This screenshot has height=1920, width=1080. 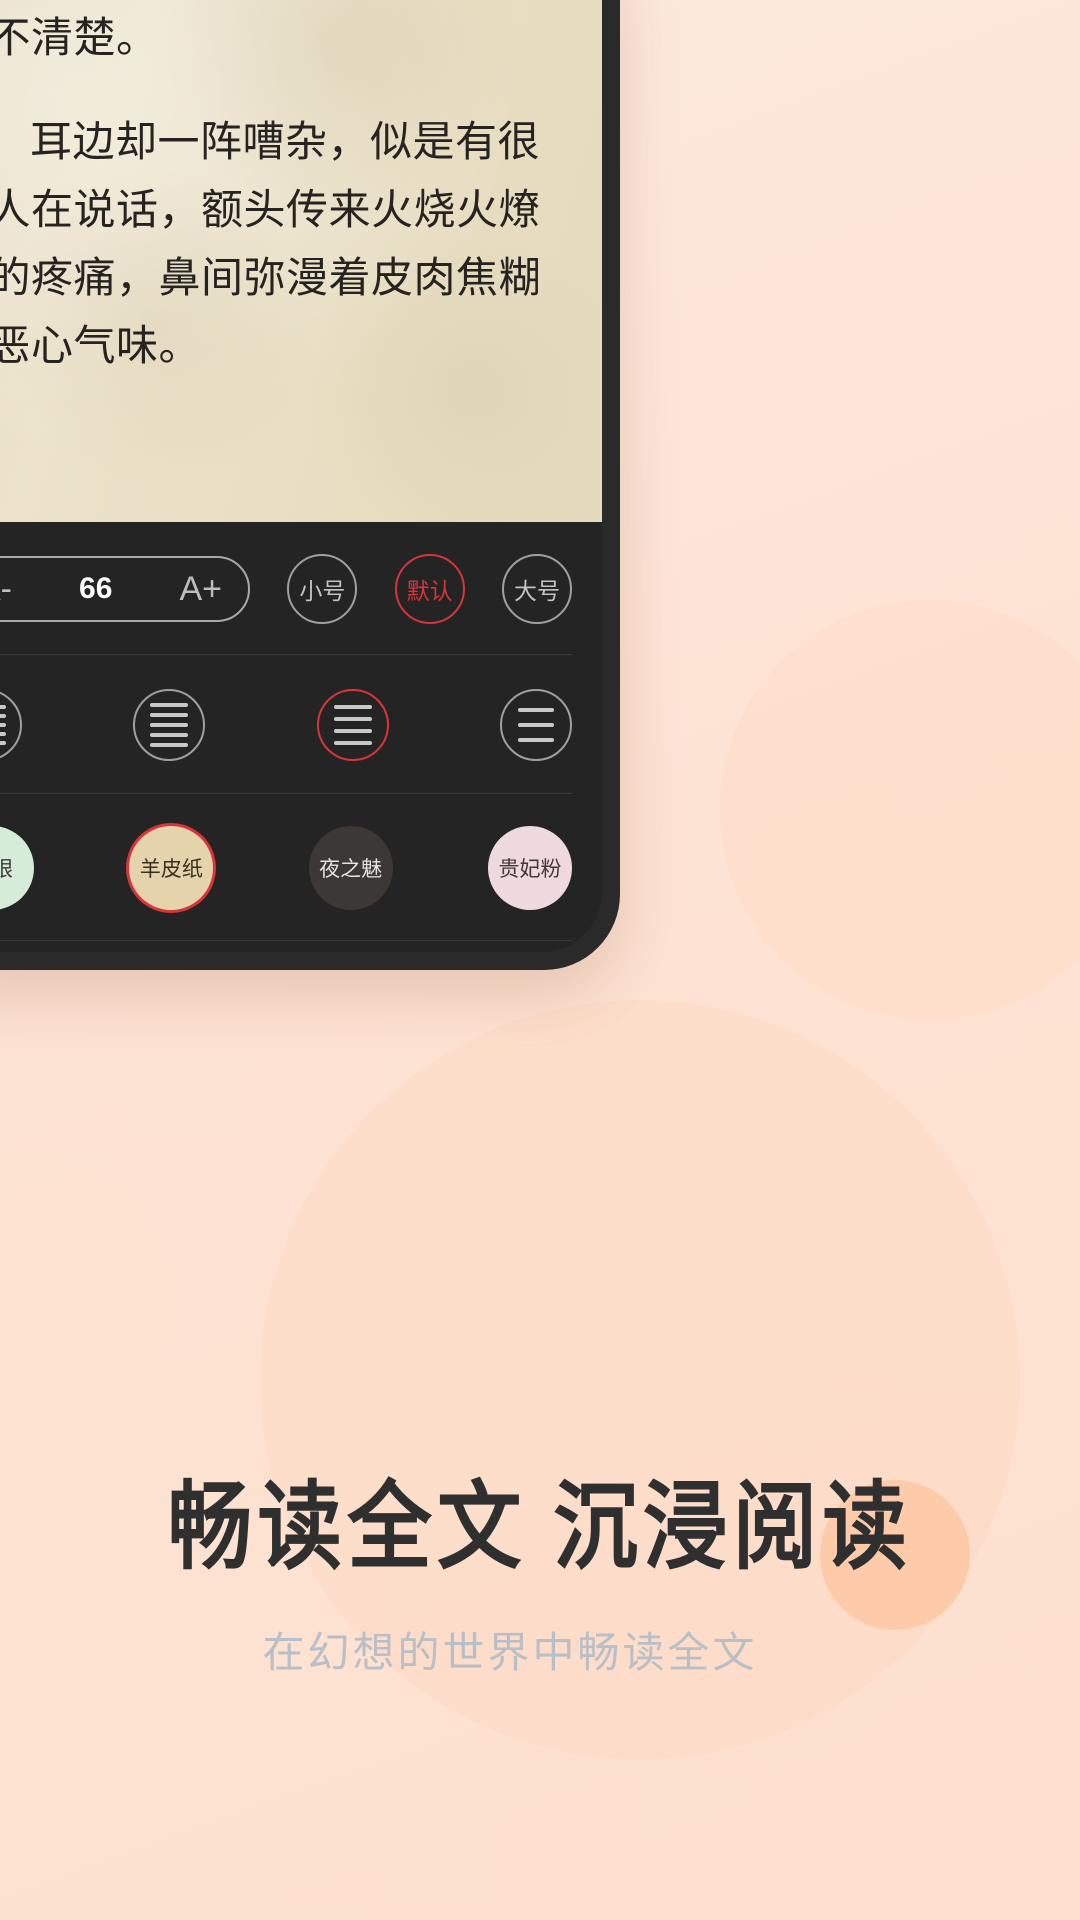 I want to click on reader-settings-panel: A- 66 A+ 小号 默认 大号 护眼 羊皮纸 夜之, so click(x=301, y=737).